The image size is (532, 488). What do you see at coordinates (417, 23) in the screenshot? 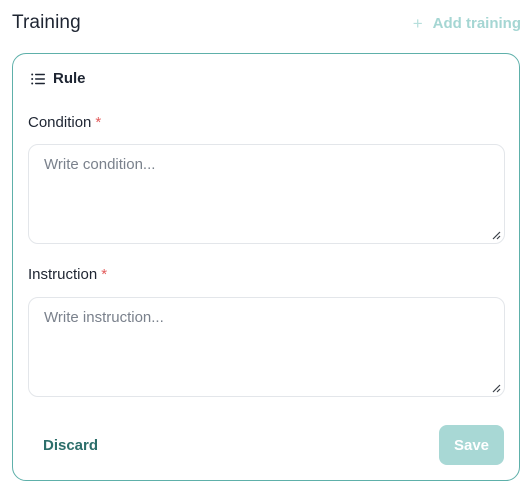
I see `plus-icon: +` at bounding box center [417, 23].